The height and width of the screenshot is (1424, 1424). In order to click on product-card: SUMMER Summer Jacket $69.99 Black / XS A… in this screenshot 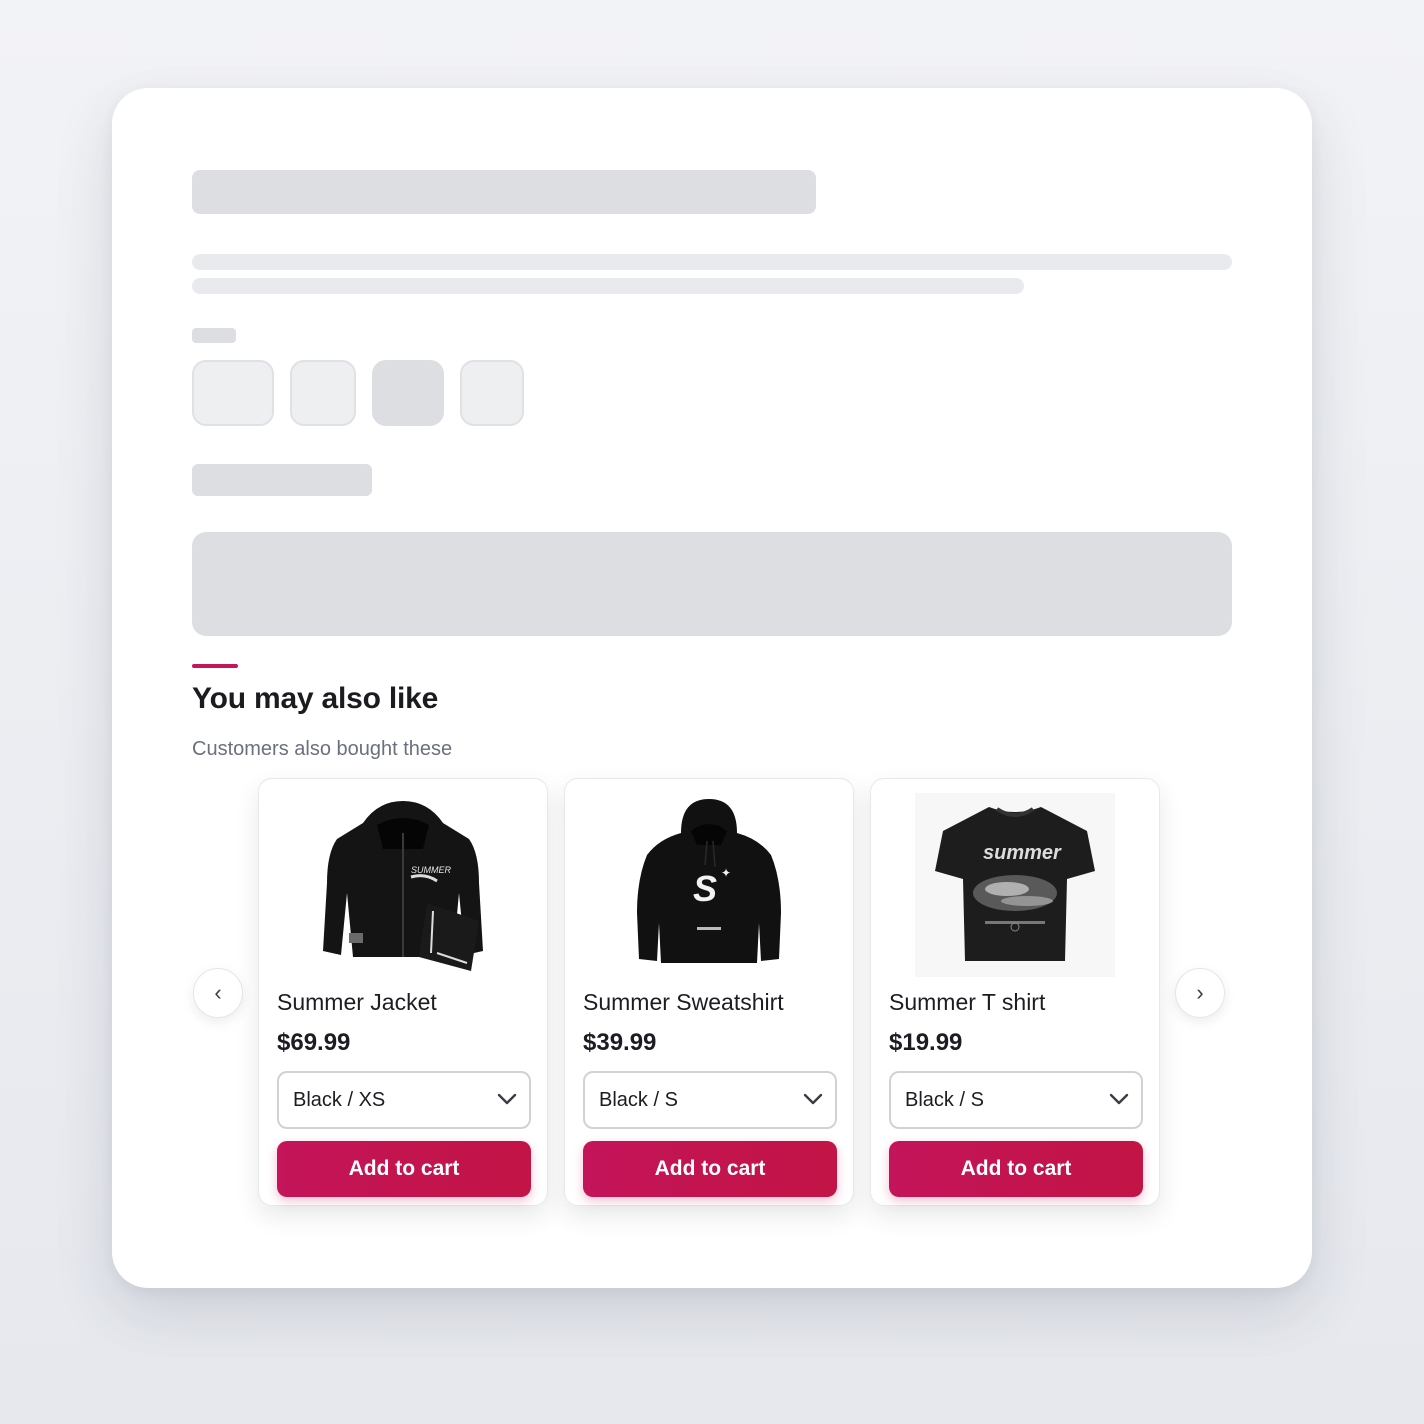, I will do `click(403, 992)`.